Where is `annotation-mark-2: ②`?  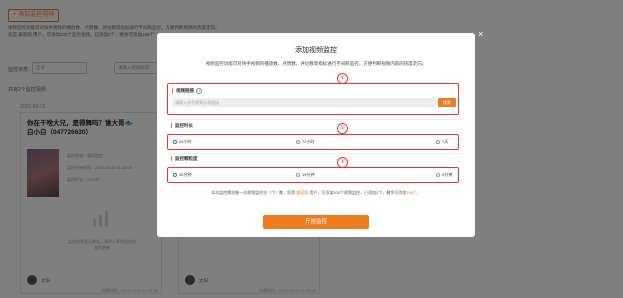
annotation-mark-2: ② is located at coordinates (342, 128).